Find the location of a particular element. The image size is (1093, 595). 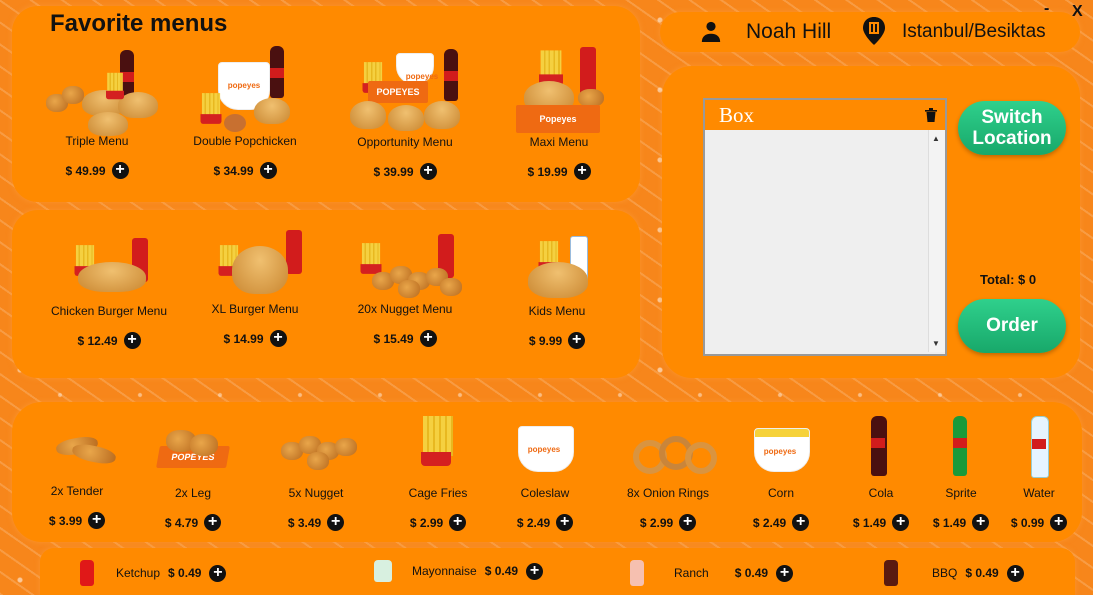

side-card-corn: Corn $ 2.49 + is located at coordinates (781, 473).